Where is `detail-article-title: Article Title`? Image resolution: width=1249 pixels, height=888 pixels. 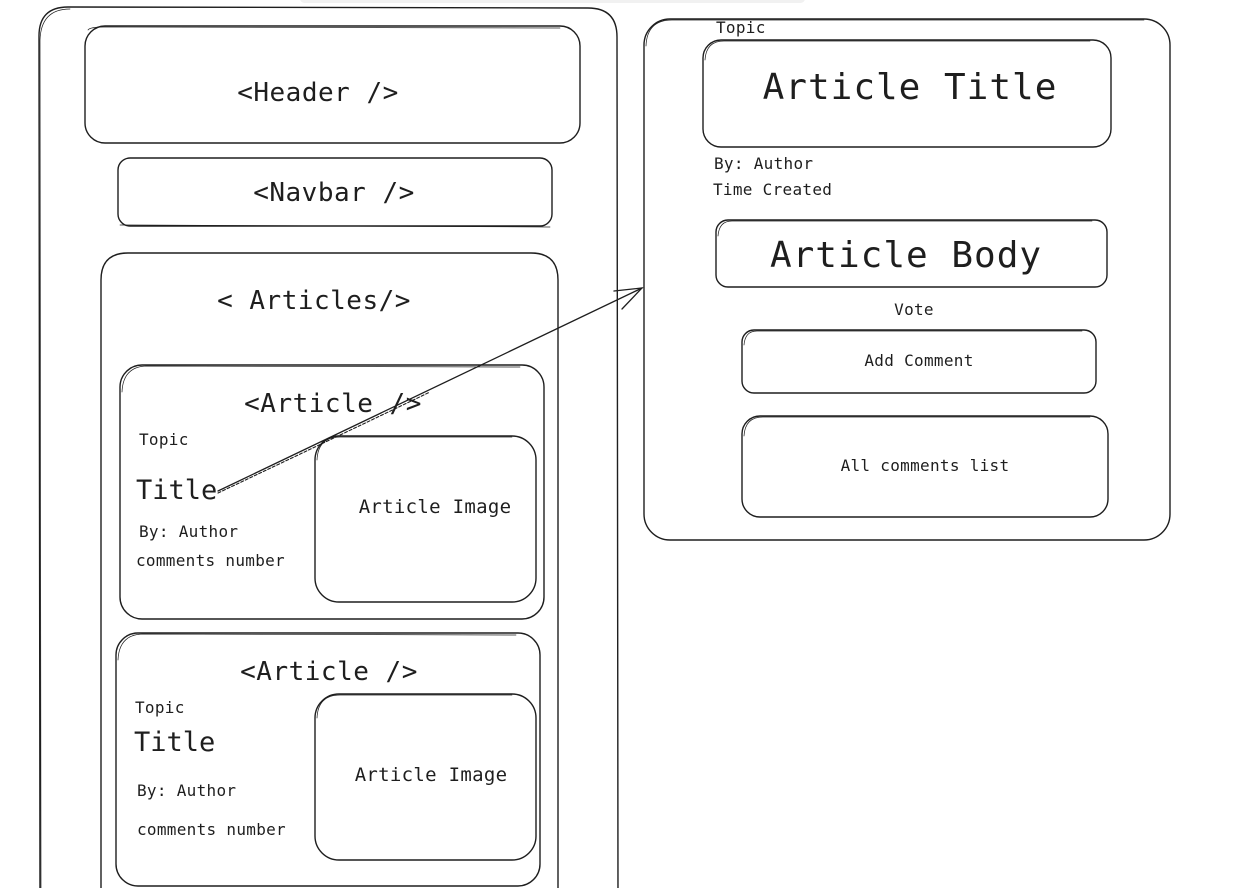
detail-article-title: Article Title is located at coordinates (910, 87).